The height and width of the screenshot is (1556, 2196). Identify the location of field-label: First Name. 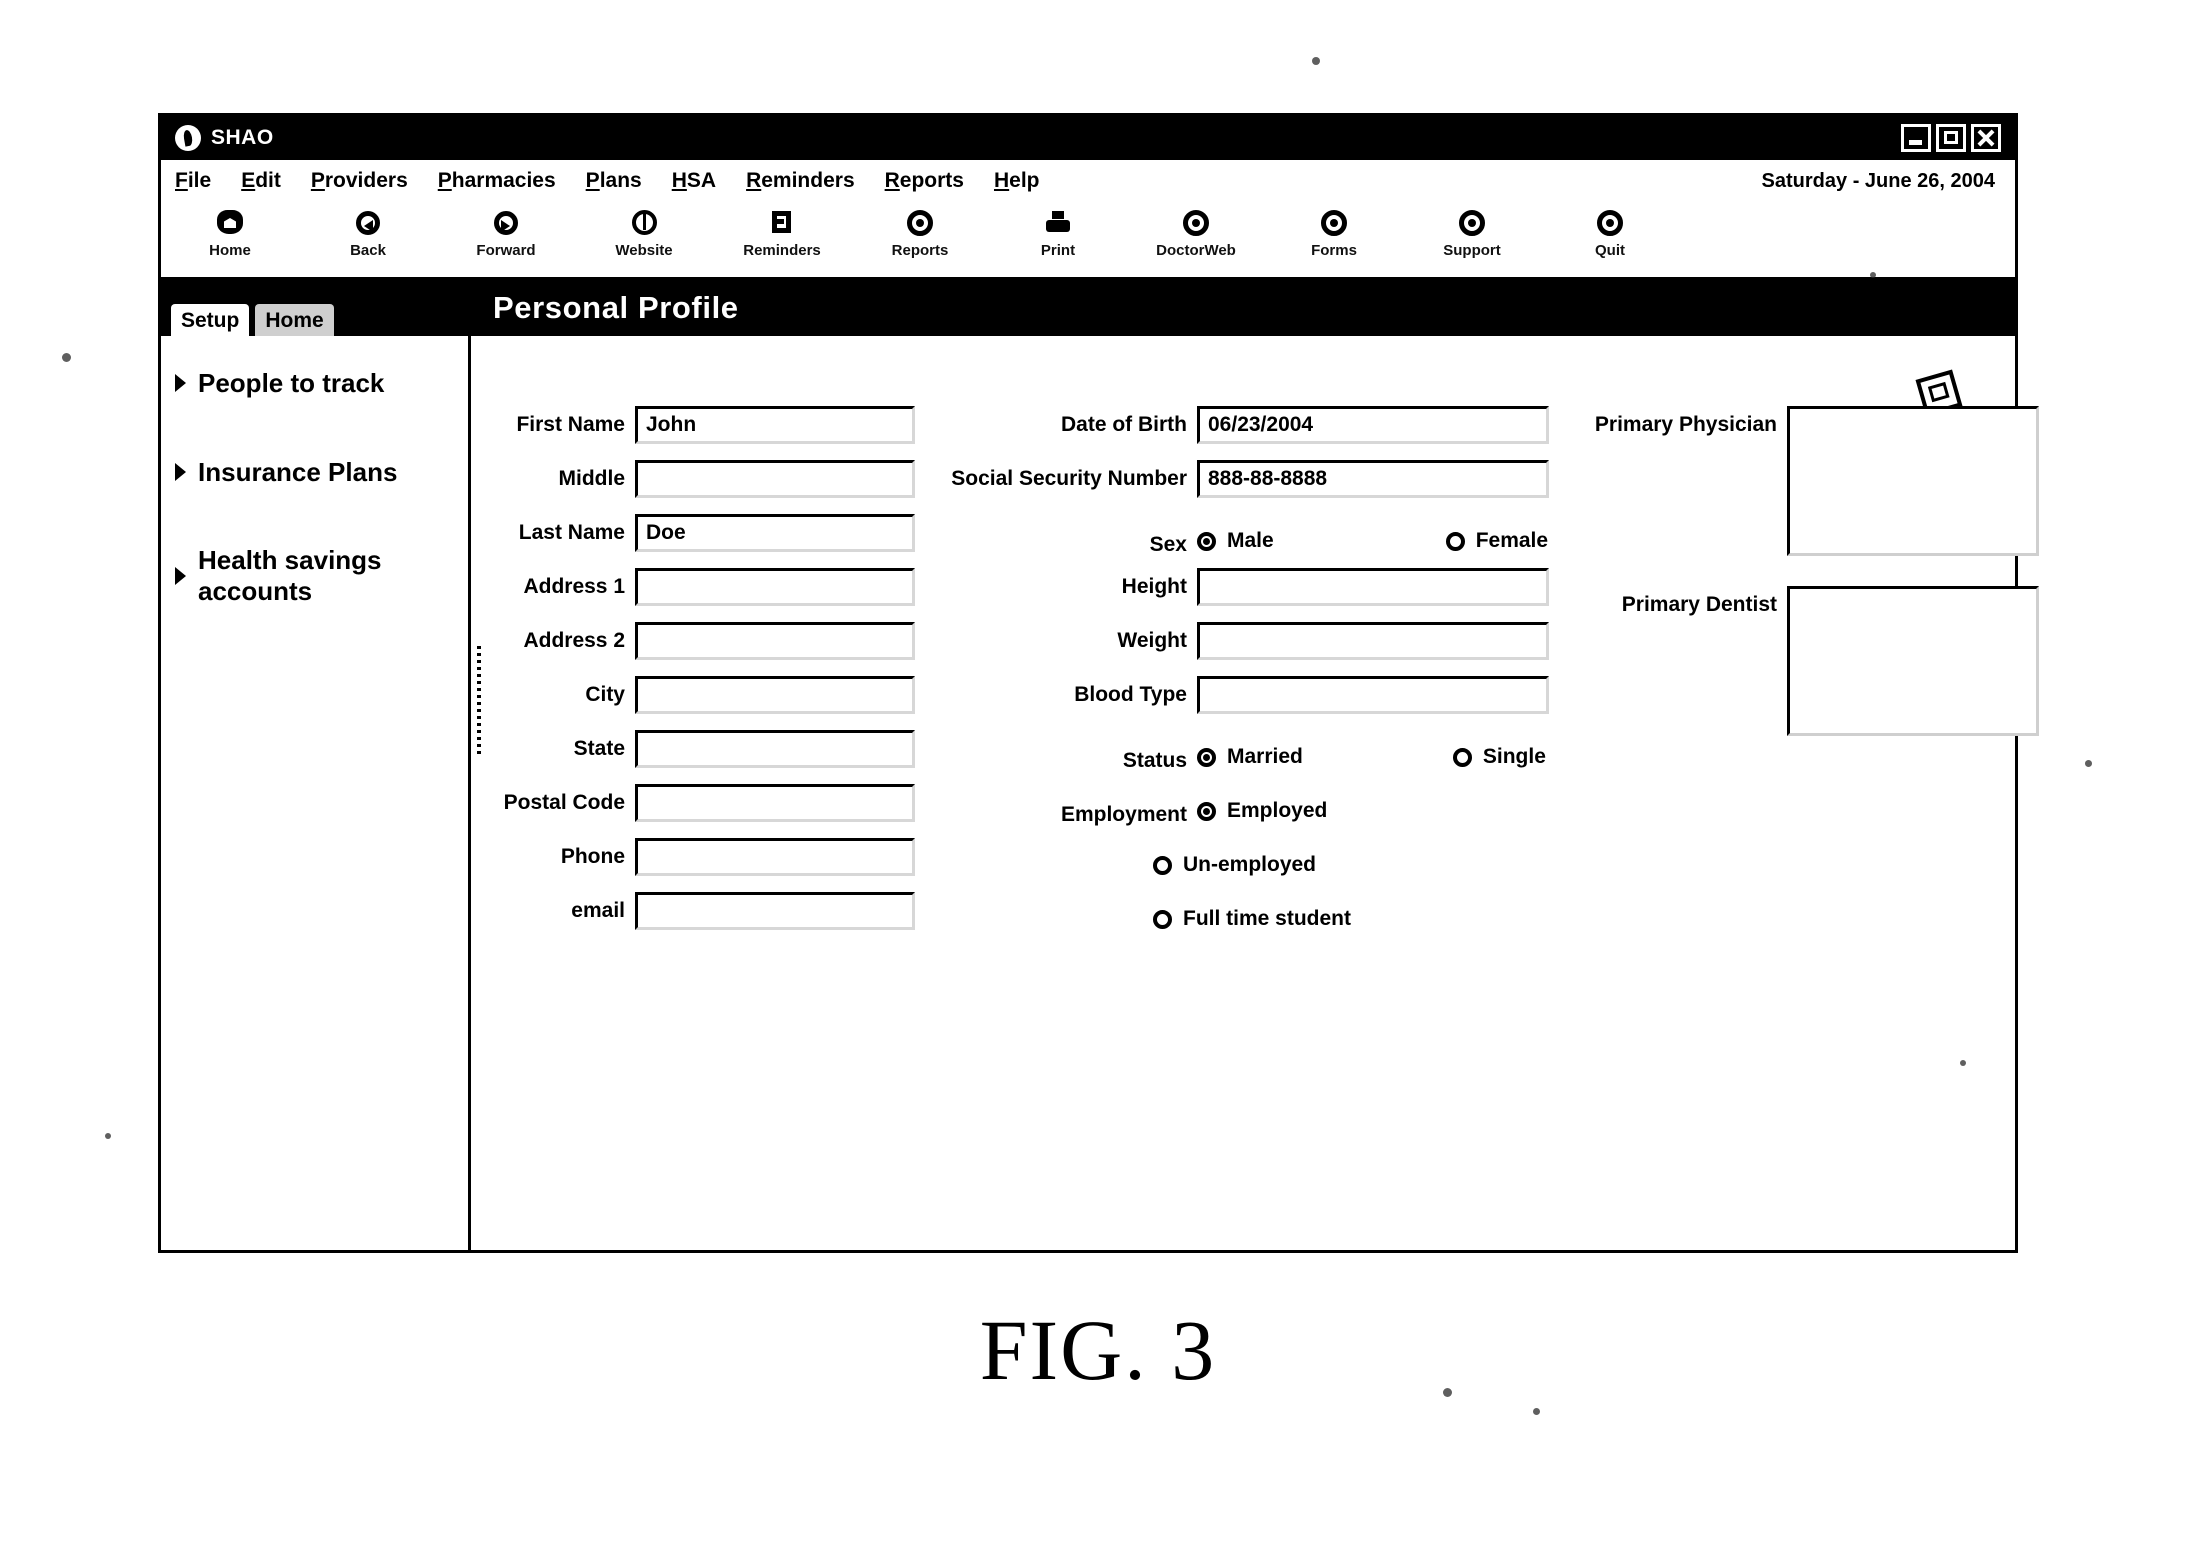
(570, 424).